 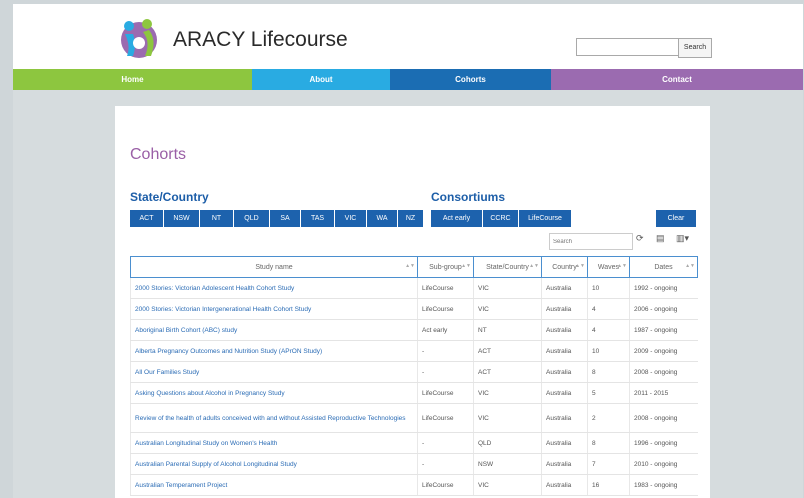 I want to click on dates-cell: 2008 - ongoing, so click(x=663, y=372).